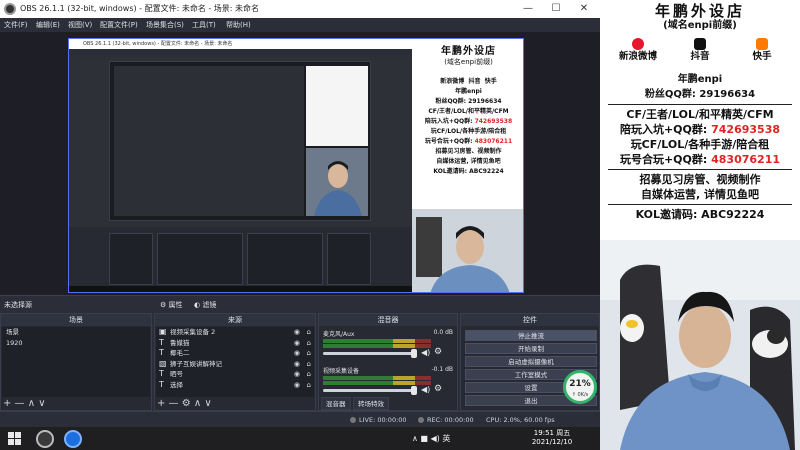 The image size is (800, 450). Describe the element at coordinates (378, 420) in the screenshot. I see `live-status: LIVE: 00:00:00` at that location.